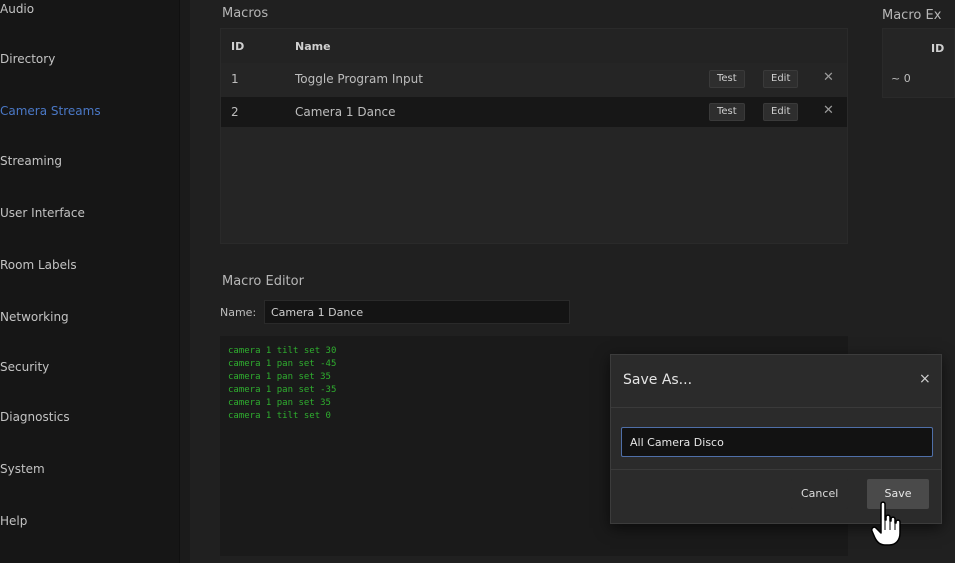  Describe the element at coordinates (345, 112) in the screenshot. I see `row-name: Camera 1 Dance` at that location.